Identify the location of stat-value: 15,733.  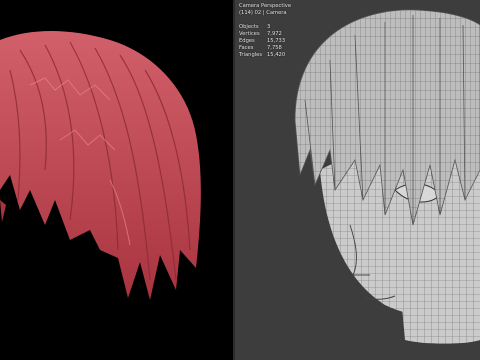
(276, 41).